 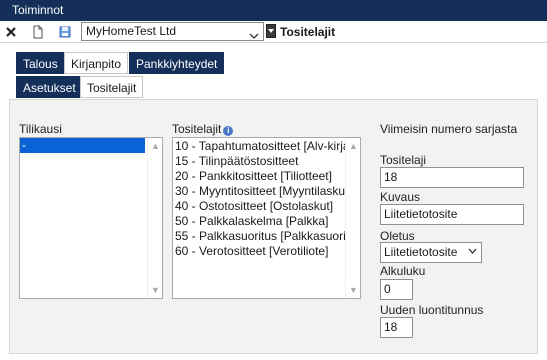 I want to click on new-document-icon, so click(x=38, y=32).